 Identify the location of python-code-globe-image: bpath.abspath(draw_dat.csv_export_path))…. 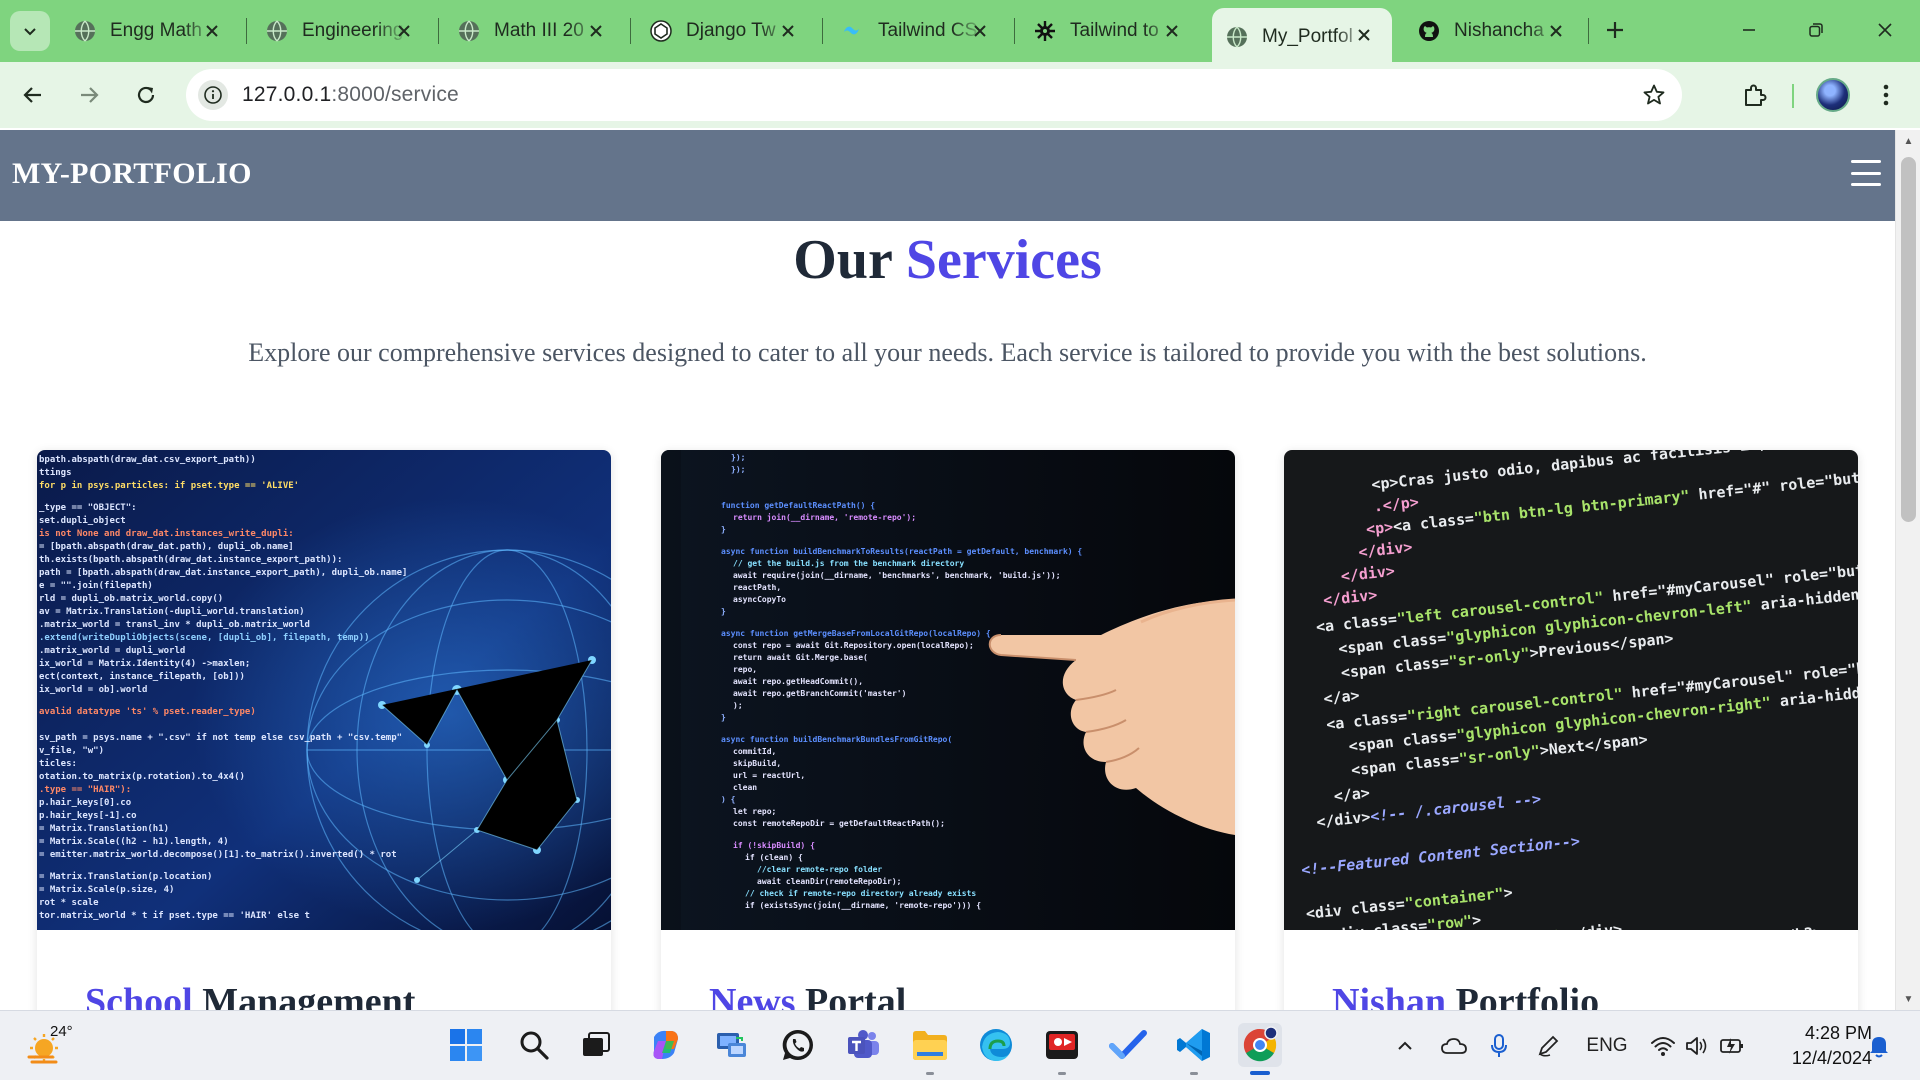
(324, 690).